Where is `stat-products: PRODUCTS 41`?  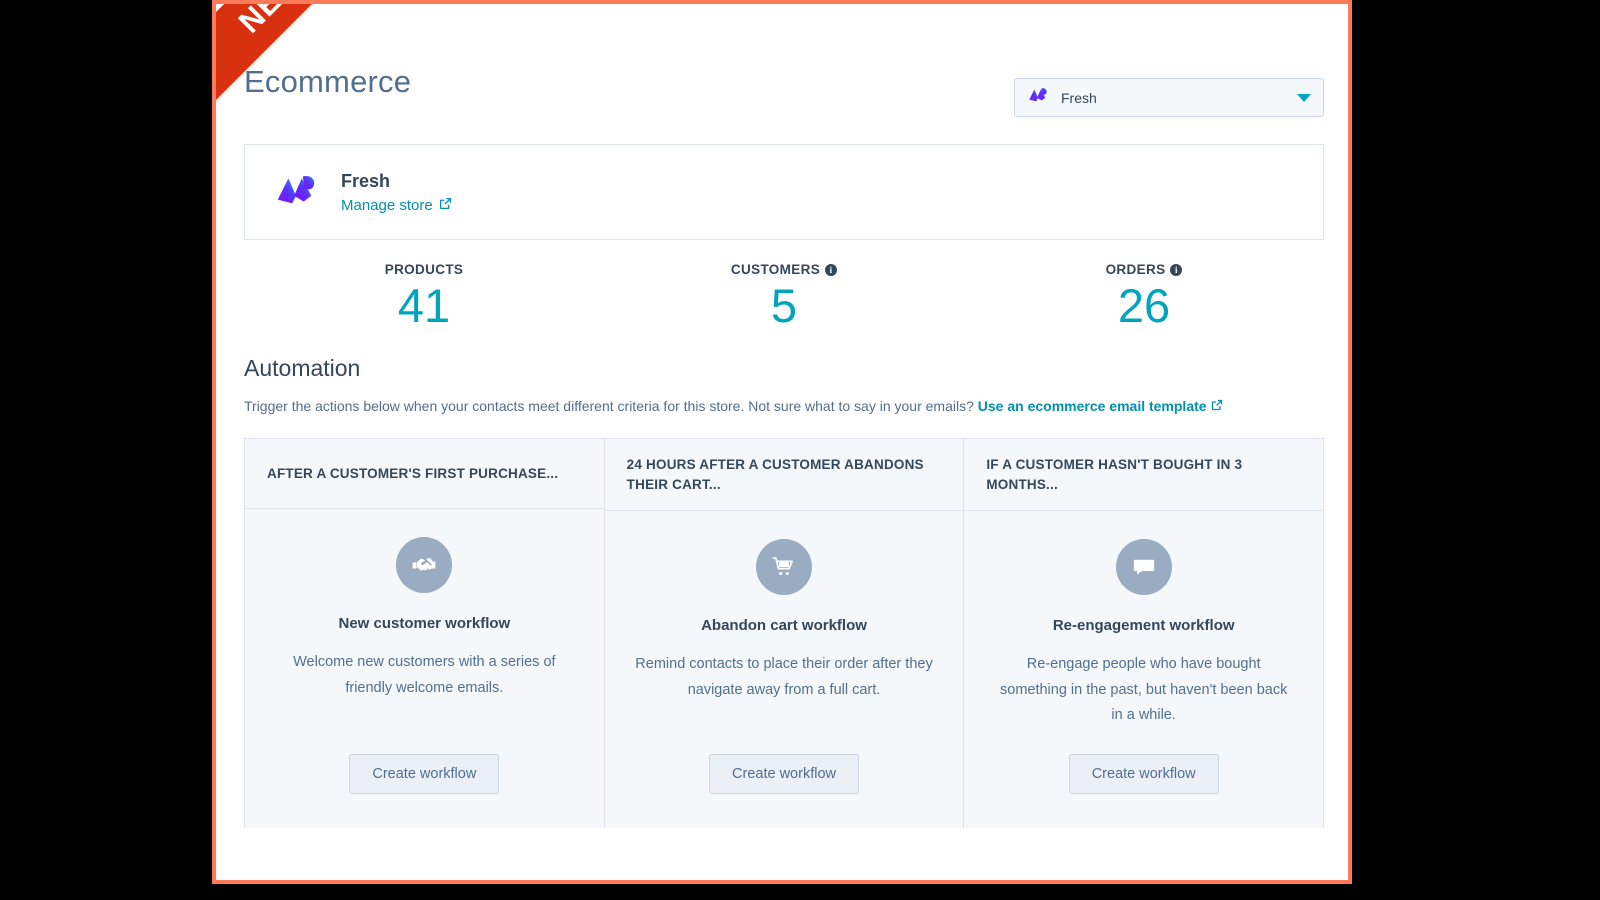
stat-products: PRODUCTS 41 is located at coordinates (424, 297).